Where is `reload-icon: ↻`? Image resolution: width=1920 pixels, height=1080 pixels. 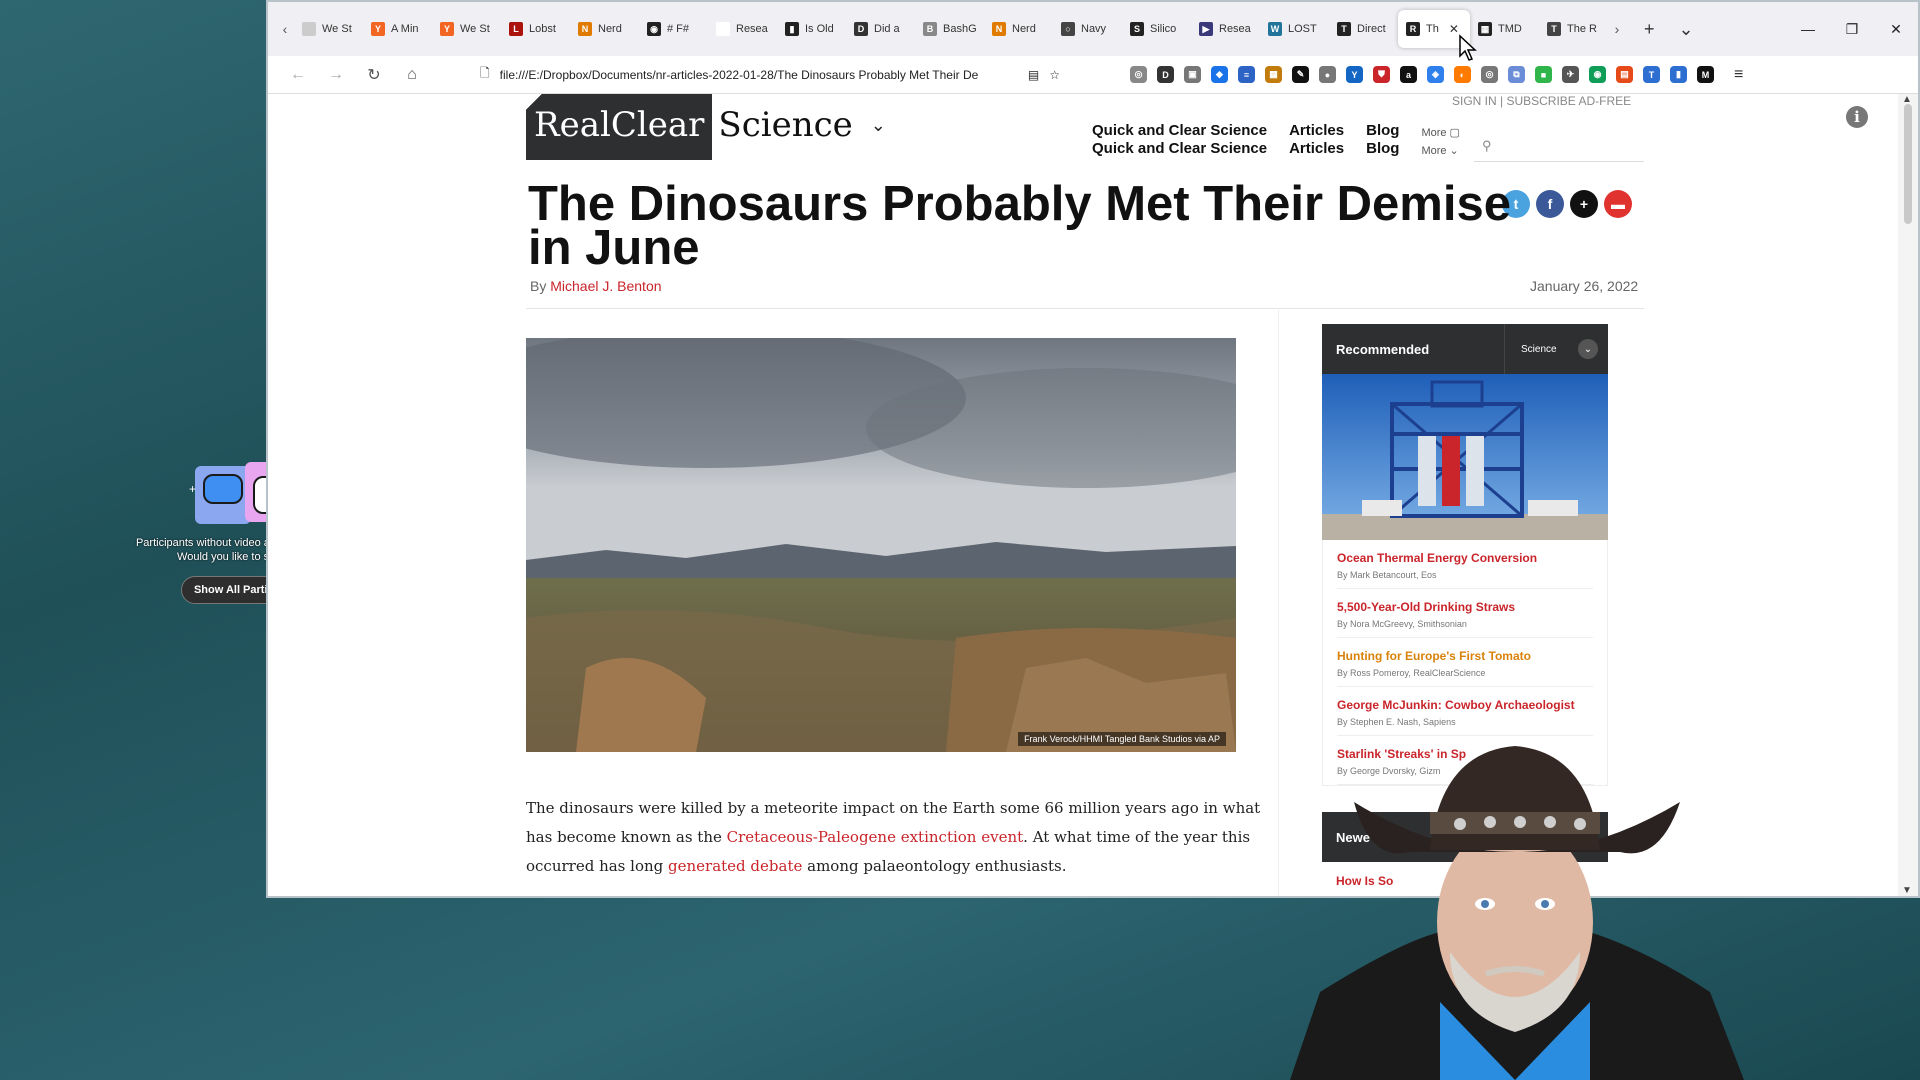
reload-icon: ↻ is located at coordinates (374, 75).